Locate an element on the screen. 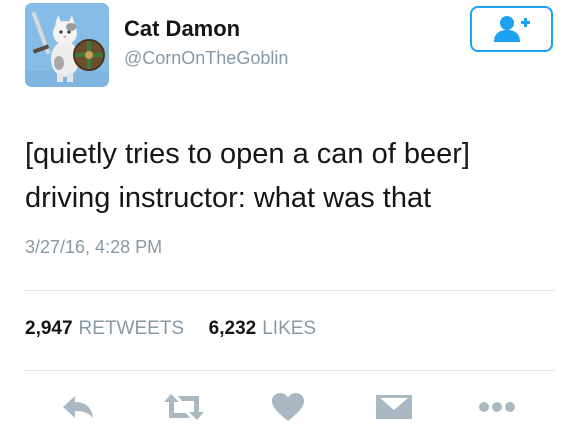 Image resolution: width=569 pixels, height=428 pixels. reply-button is located at coordinates (78, 407).